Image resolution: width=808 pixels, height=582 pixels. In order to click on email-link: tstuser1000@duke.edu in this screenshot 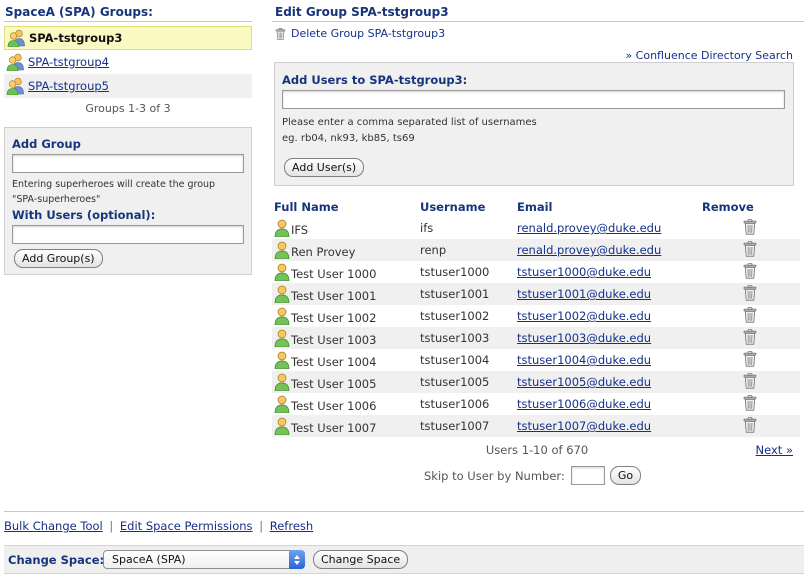, I will do `click(584, 272)`.